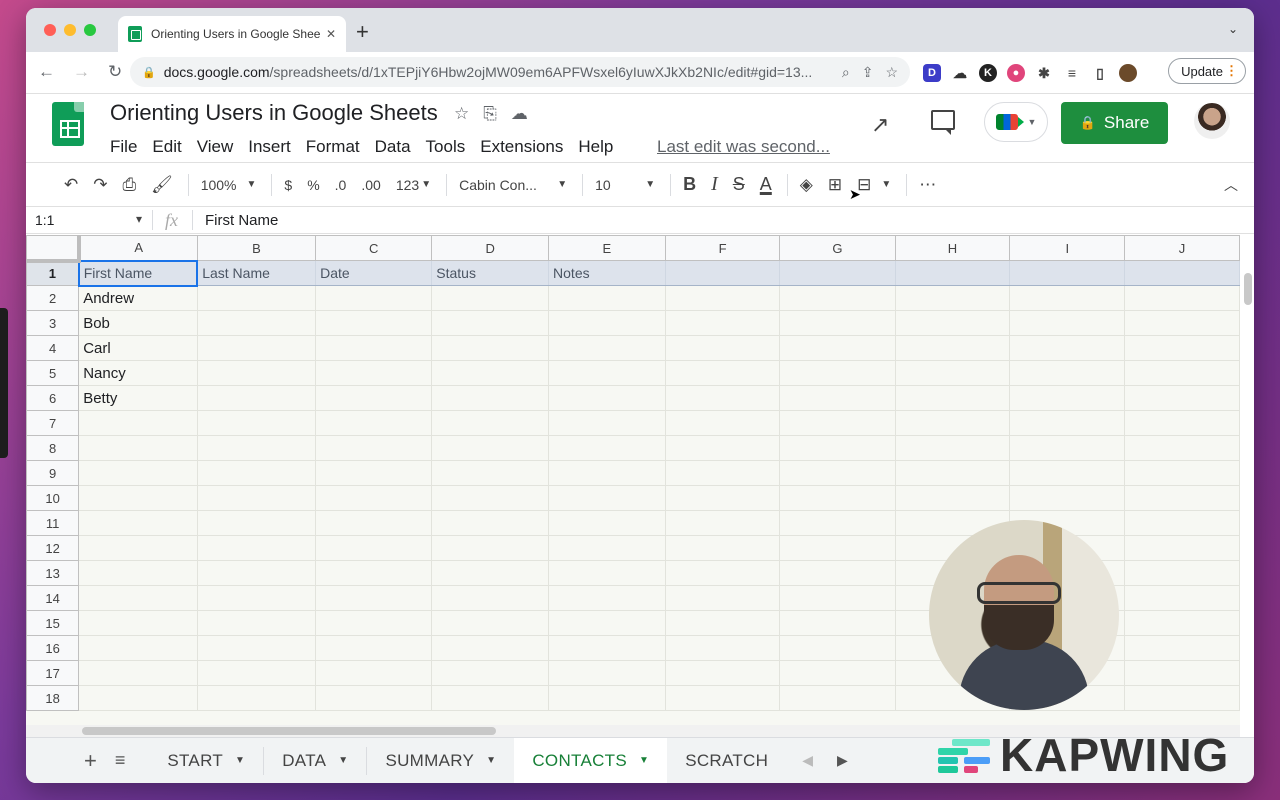 The height and width of the screenshot is (800, 1280). What do you see at coordinates (393, 147) in the screenshot?
I see `menu-data: Data` at bounding box center [393, 147].